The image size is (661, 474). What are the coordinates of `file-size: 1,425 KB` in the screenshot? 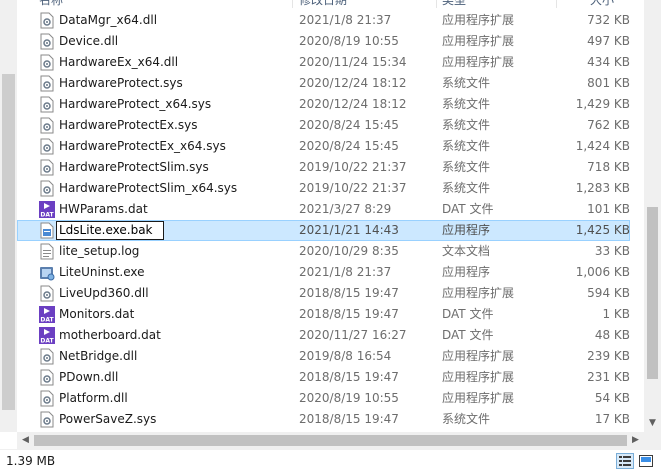 It's located at (602, 230).